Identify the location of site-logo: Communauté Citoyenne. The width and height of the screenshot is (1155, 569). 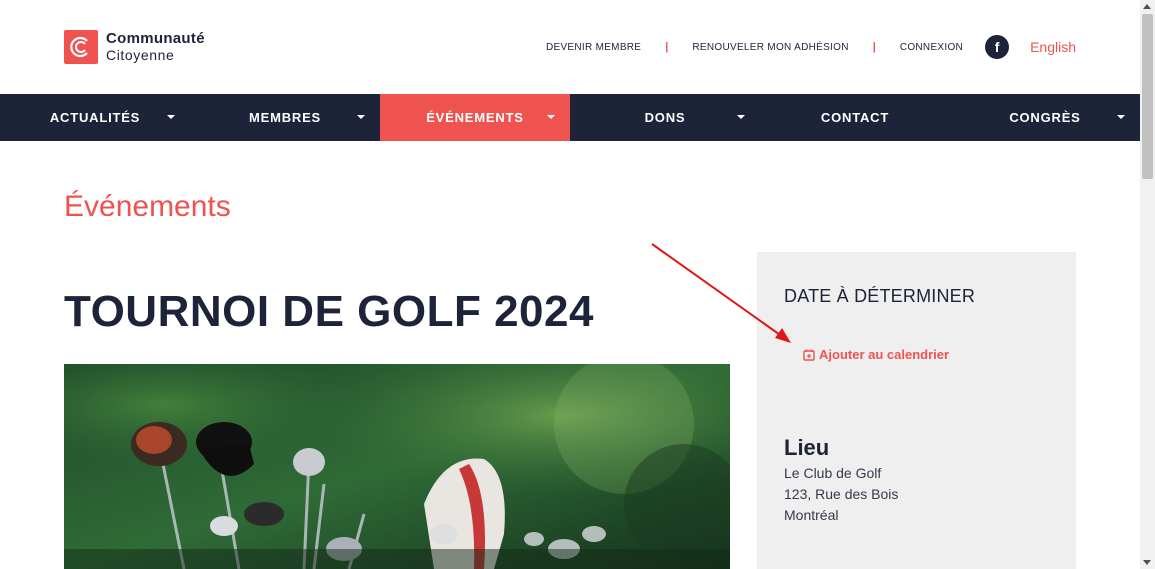
(134, 47).